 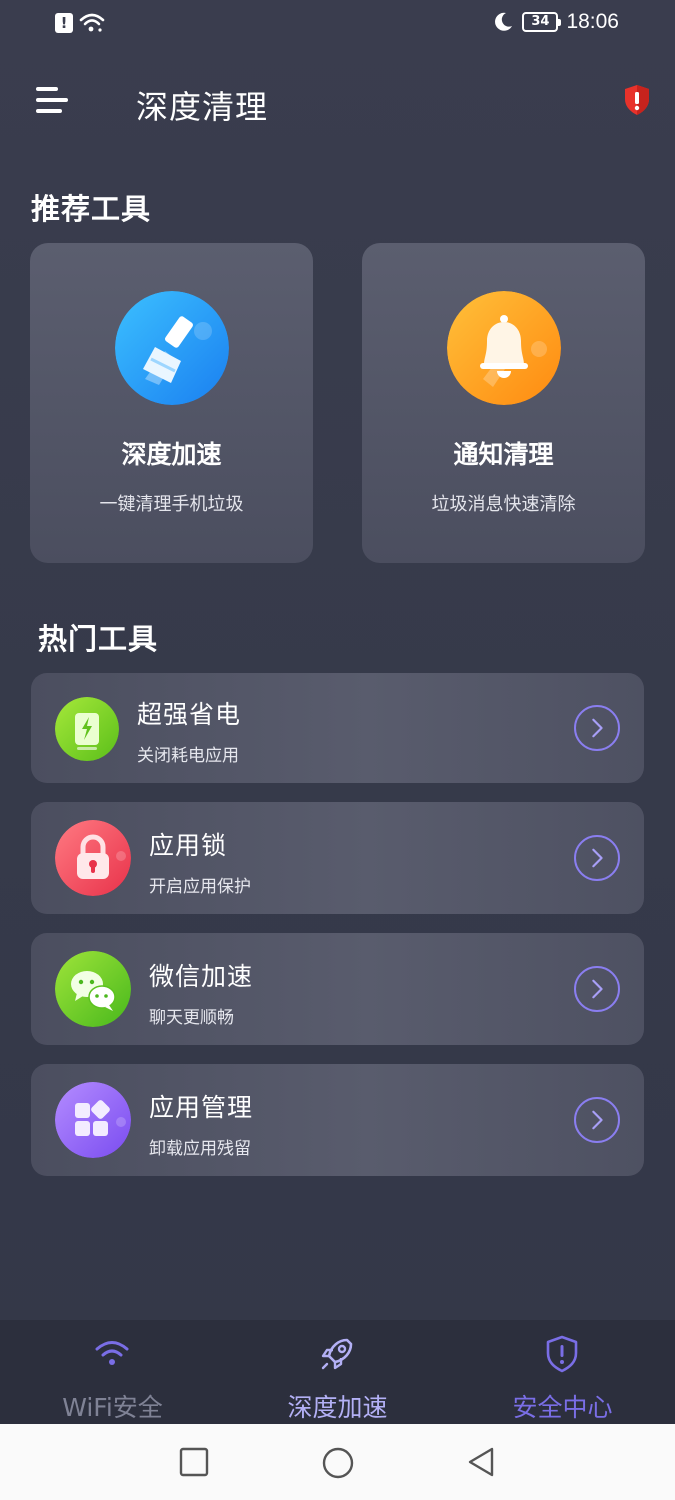 What do you see at coordinates (592, 21) in the screenshot?
I see `clock: 18:06` at bounding box center [592, 21].